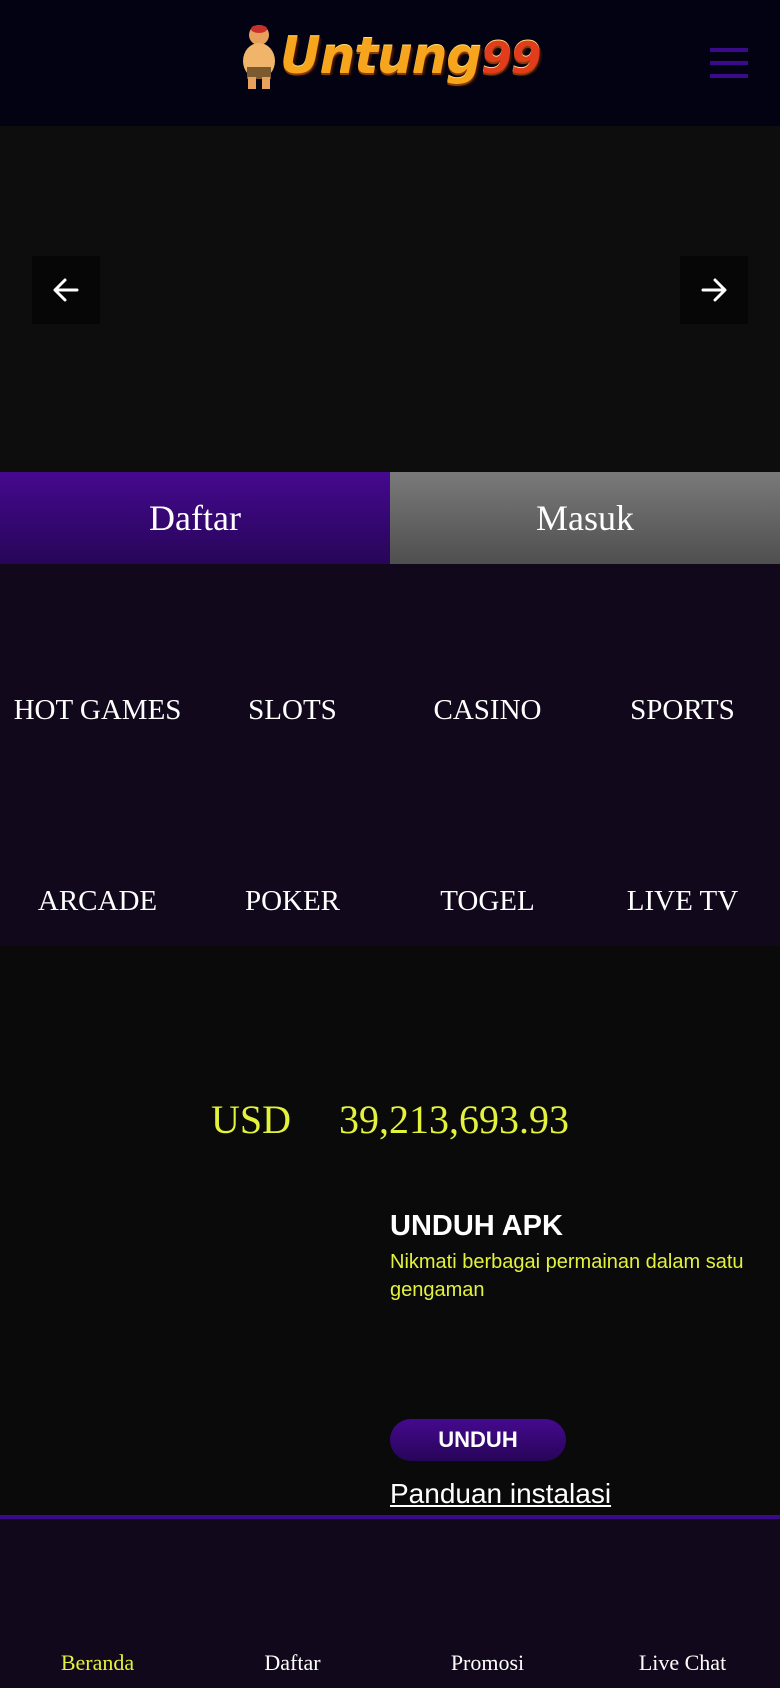  Describe the element at coordinates (97, 1663) in the screenshot. I see `nav-beranda: Beranda` at that location.